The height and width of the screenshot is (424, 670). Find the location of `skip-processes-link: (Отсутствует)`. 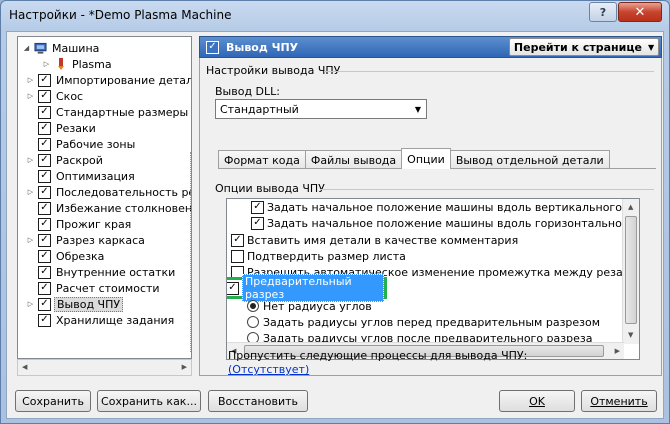

skip-processes-link: (Отсутствует) is located at coordinates (268, 369).